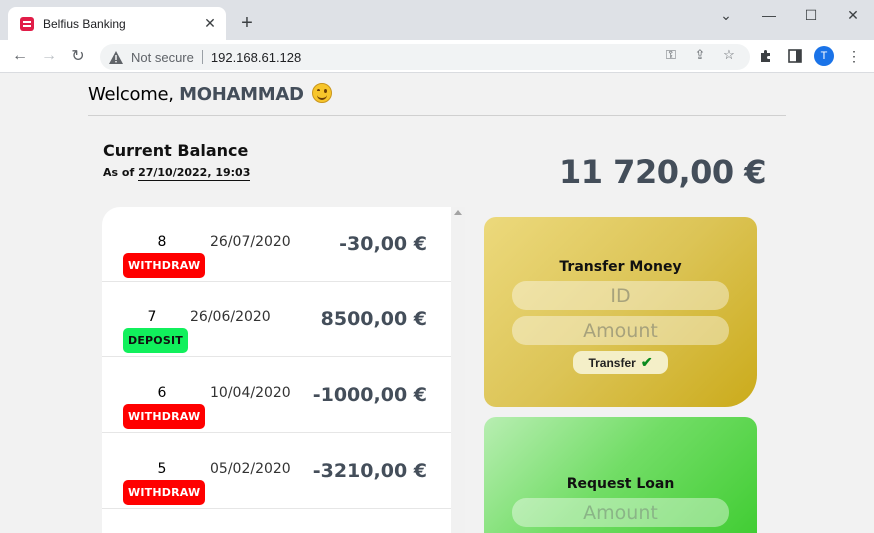 The height and width of the screenshot is (533, 874). Describe the element at coordinates (612, 362) in the screenshot. I see `transfer-button-label: Transfer` at that location.